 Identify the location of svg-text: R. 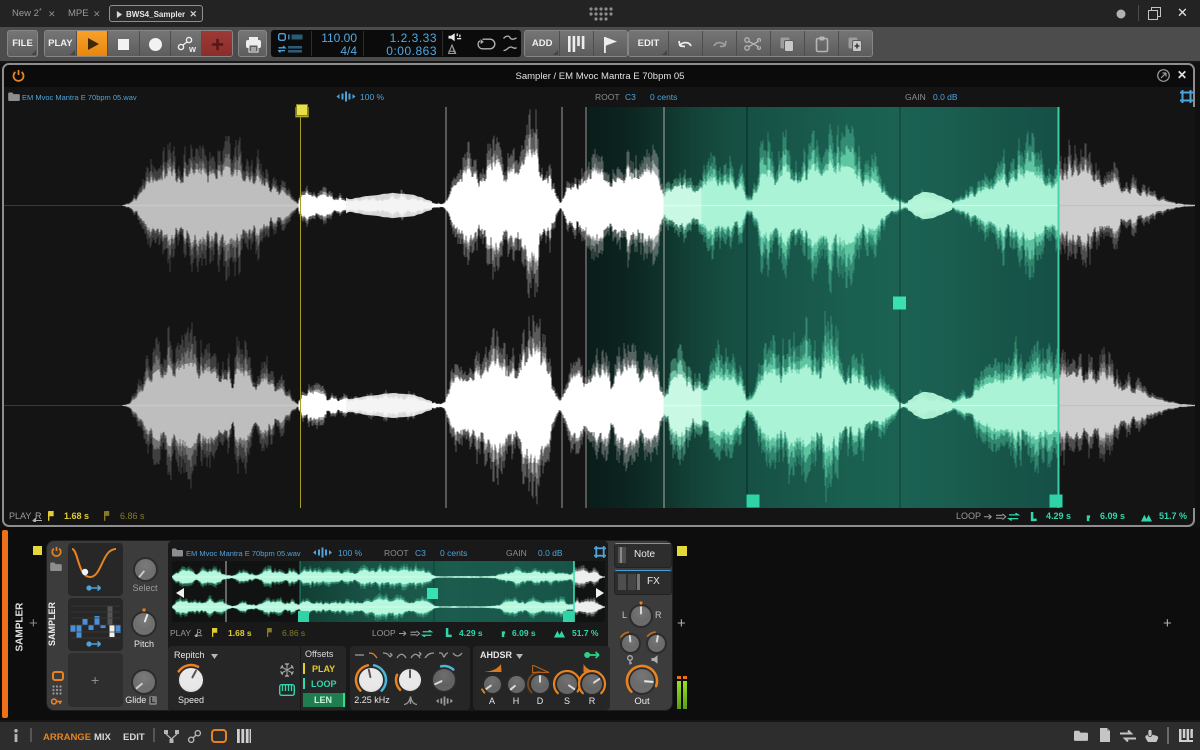
(38, 516).